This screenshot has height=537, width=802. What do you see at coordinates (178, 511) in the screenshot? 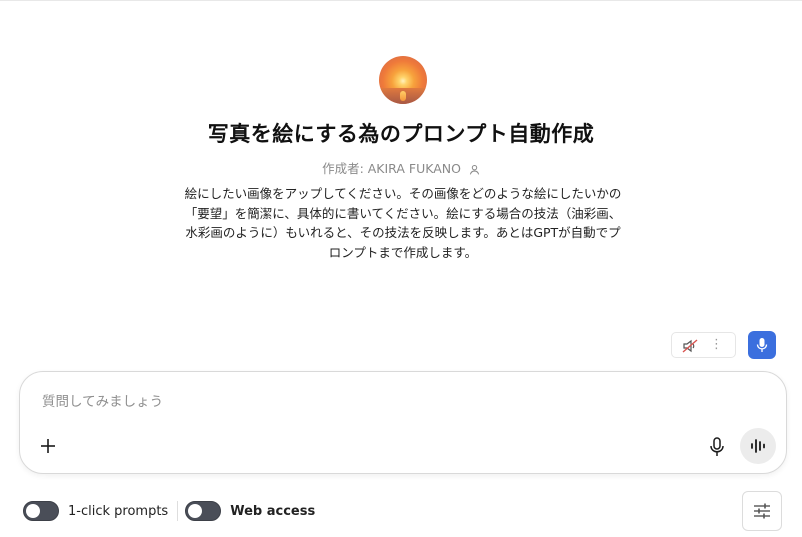
I see `divider` at bounding box center [178, 511].